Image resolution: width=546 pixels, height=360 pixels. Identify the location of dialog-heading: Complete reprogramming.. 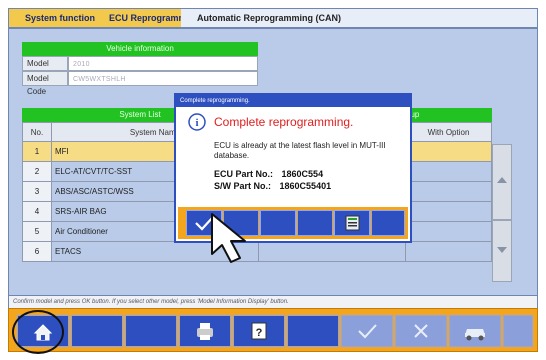
(284, 122).